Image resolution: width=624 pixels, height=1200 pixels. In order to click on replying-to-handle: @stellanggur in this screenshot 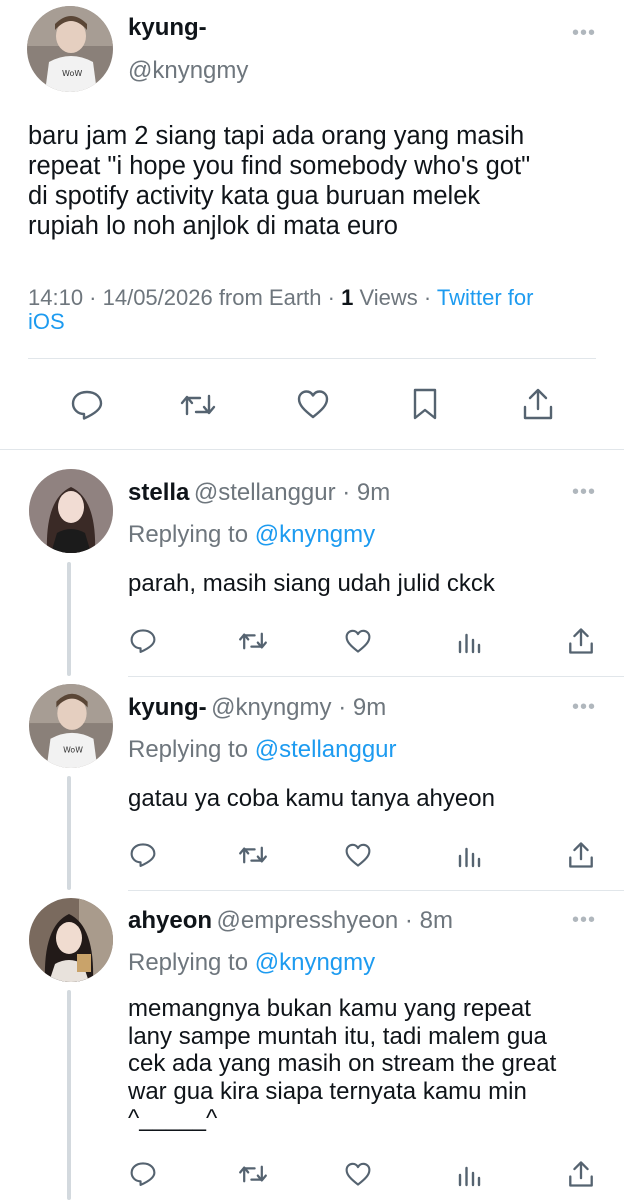, I will do `click(326, 749)`.